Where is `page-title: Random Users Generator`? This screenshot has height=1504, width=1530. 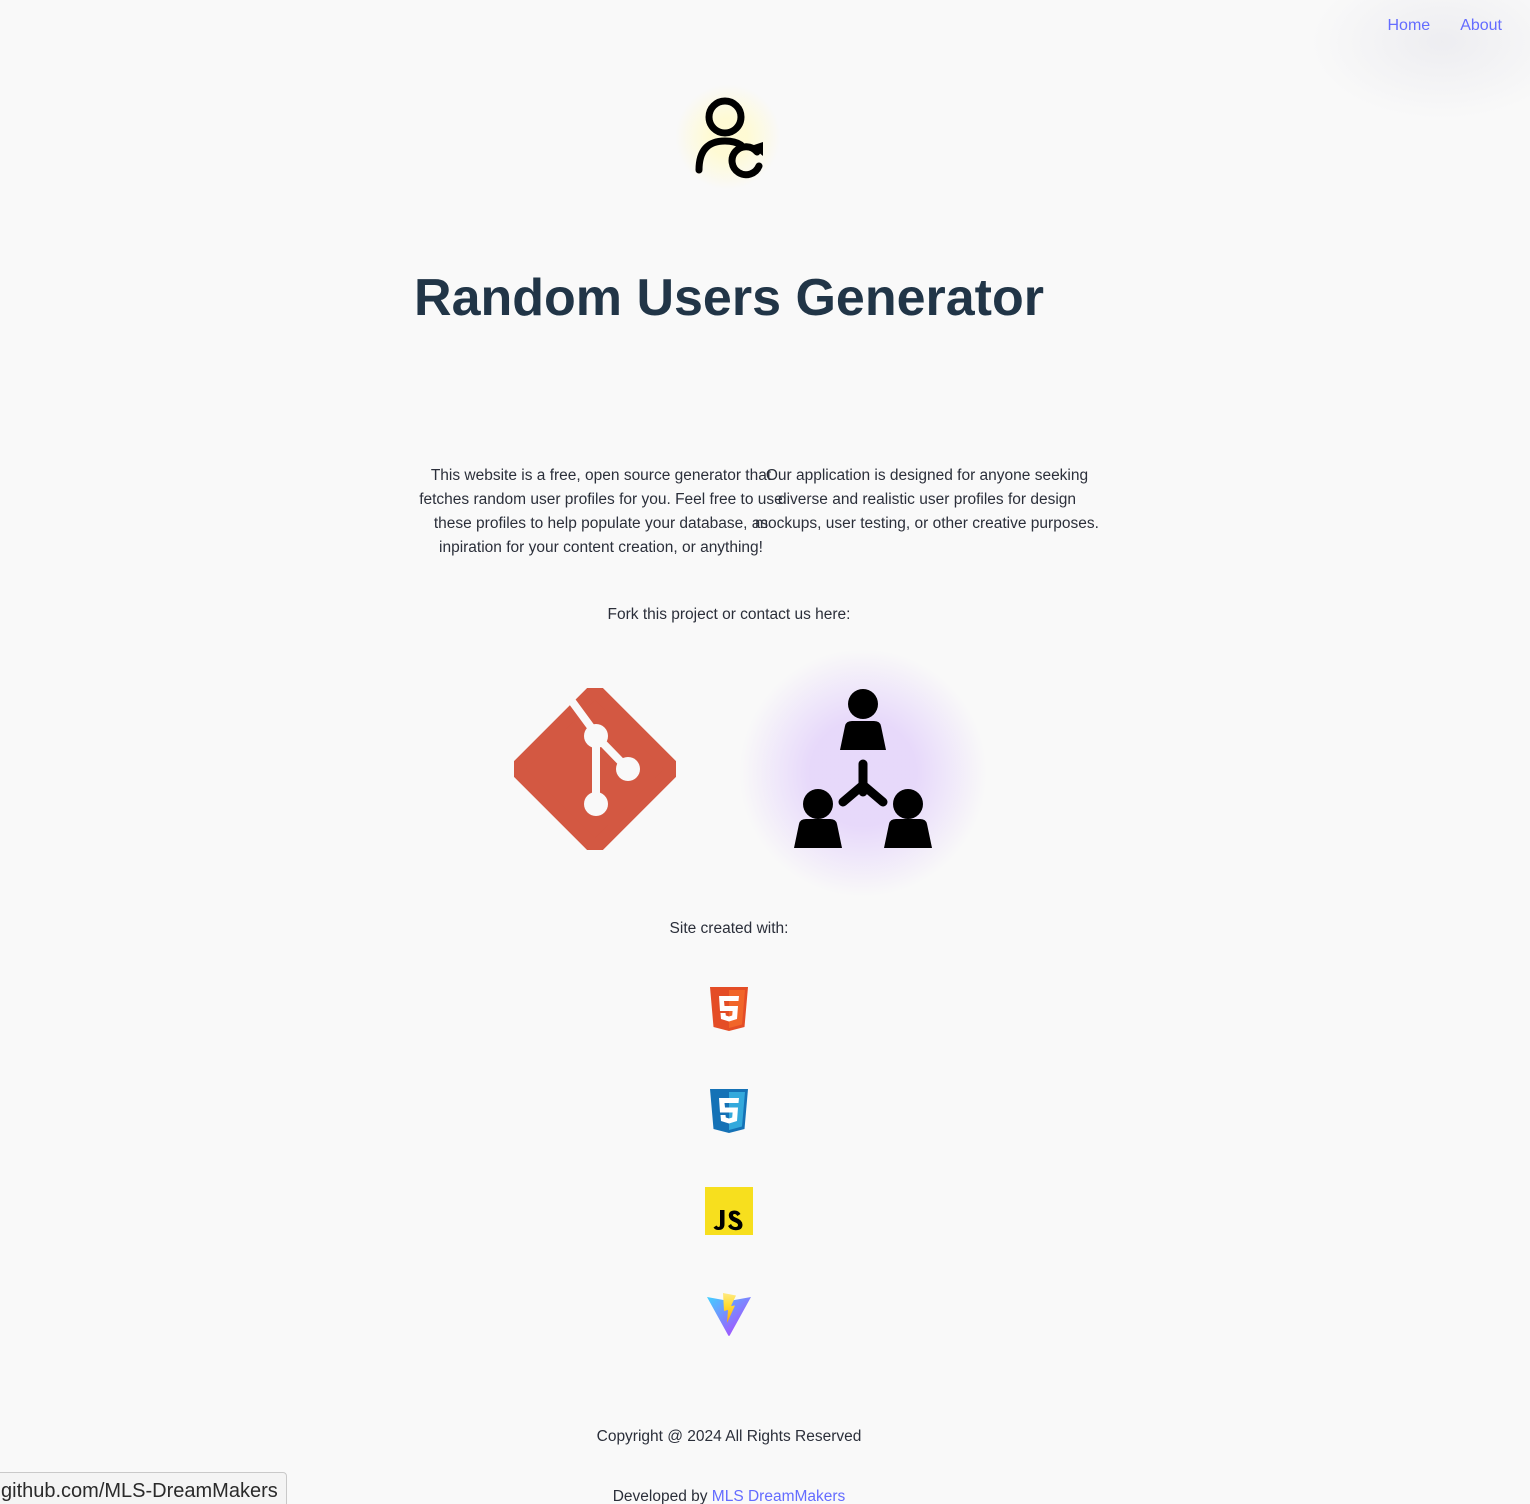
page-title: Random Users Generator is located at coordinates (729, 298).